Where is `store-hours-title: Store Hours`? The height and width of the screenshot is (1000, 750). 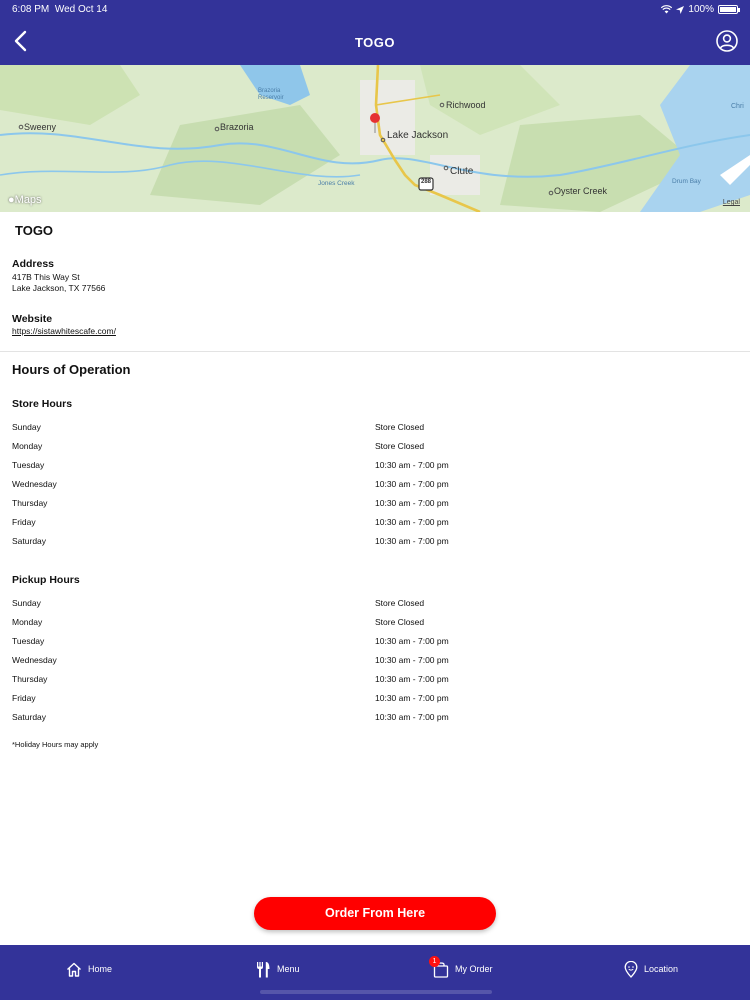
store-hours-title: Store Hours is located at coordinates (42, 404).